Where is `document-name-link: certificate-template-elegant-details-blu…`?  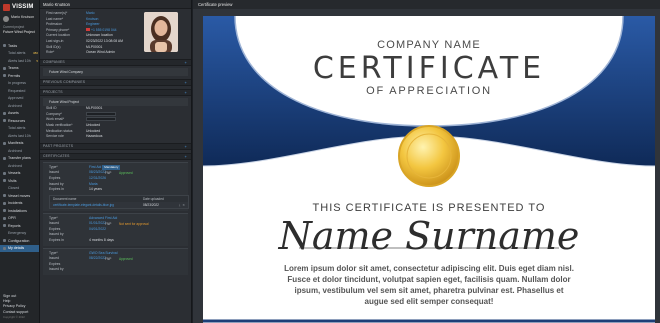
document-name-link: certificate-template-elegant-details-blu… is located at coordinates (98, 205).